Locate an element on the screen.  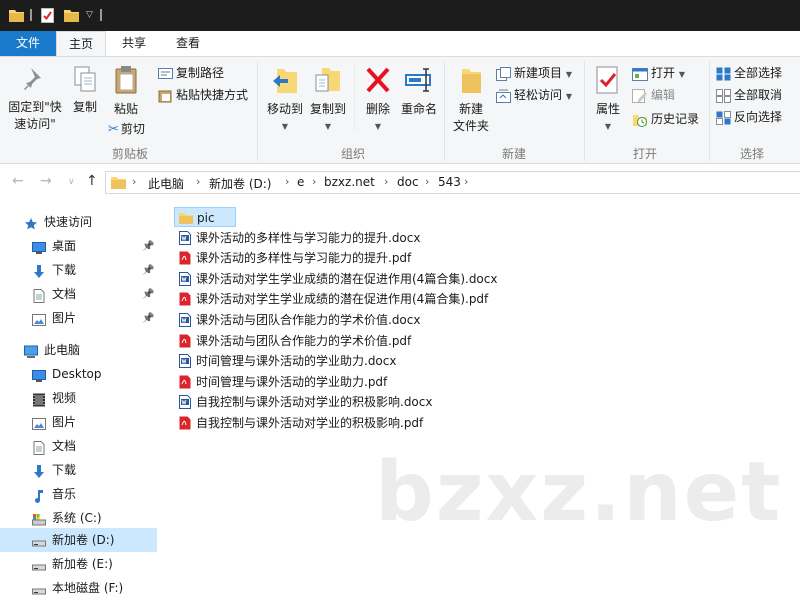
copy-button: 复制 is located at coordinates (85, 90).